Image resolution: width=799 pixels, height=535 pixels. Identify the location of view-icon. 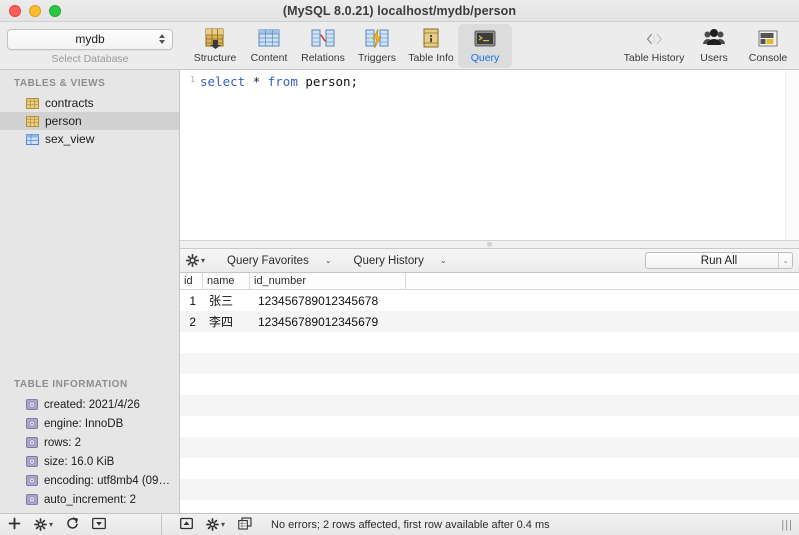
(32, 139).